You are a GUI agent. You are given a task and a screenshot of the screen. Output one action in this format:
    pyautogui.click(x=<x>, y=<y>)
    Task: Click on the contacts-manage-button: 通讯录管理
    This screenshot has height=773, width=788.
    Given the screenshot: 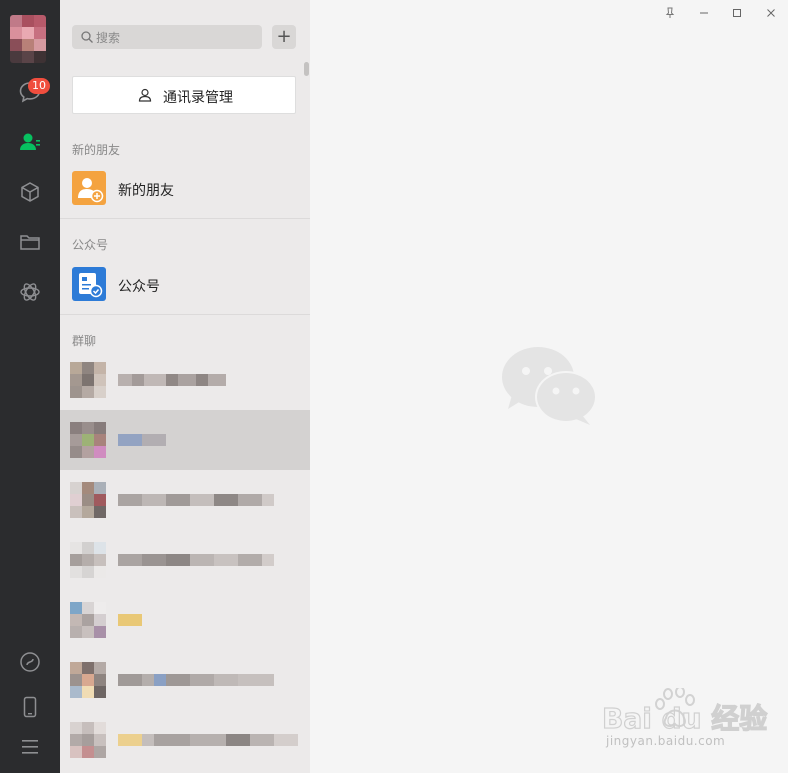 What is the action you would take?
    pyautogui.click(x=184, y=95)
    